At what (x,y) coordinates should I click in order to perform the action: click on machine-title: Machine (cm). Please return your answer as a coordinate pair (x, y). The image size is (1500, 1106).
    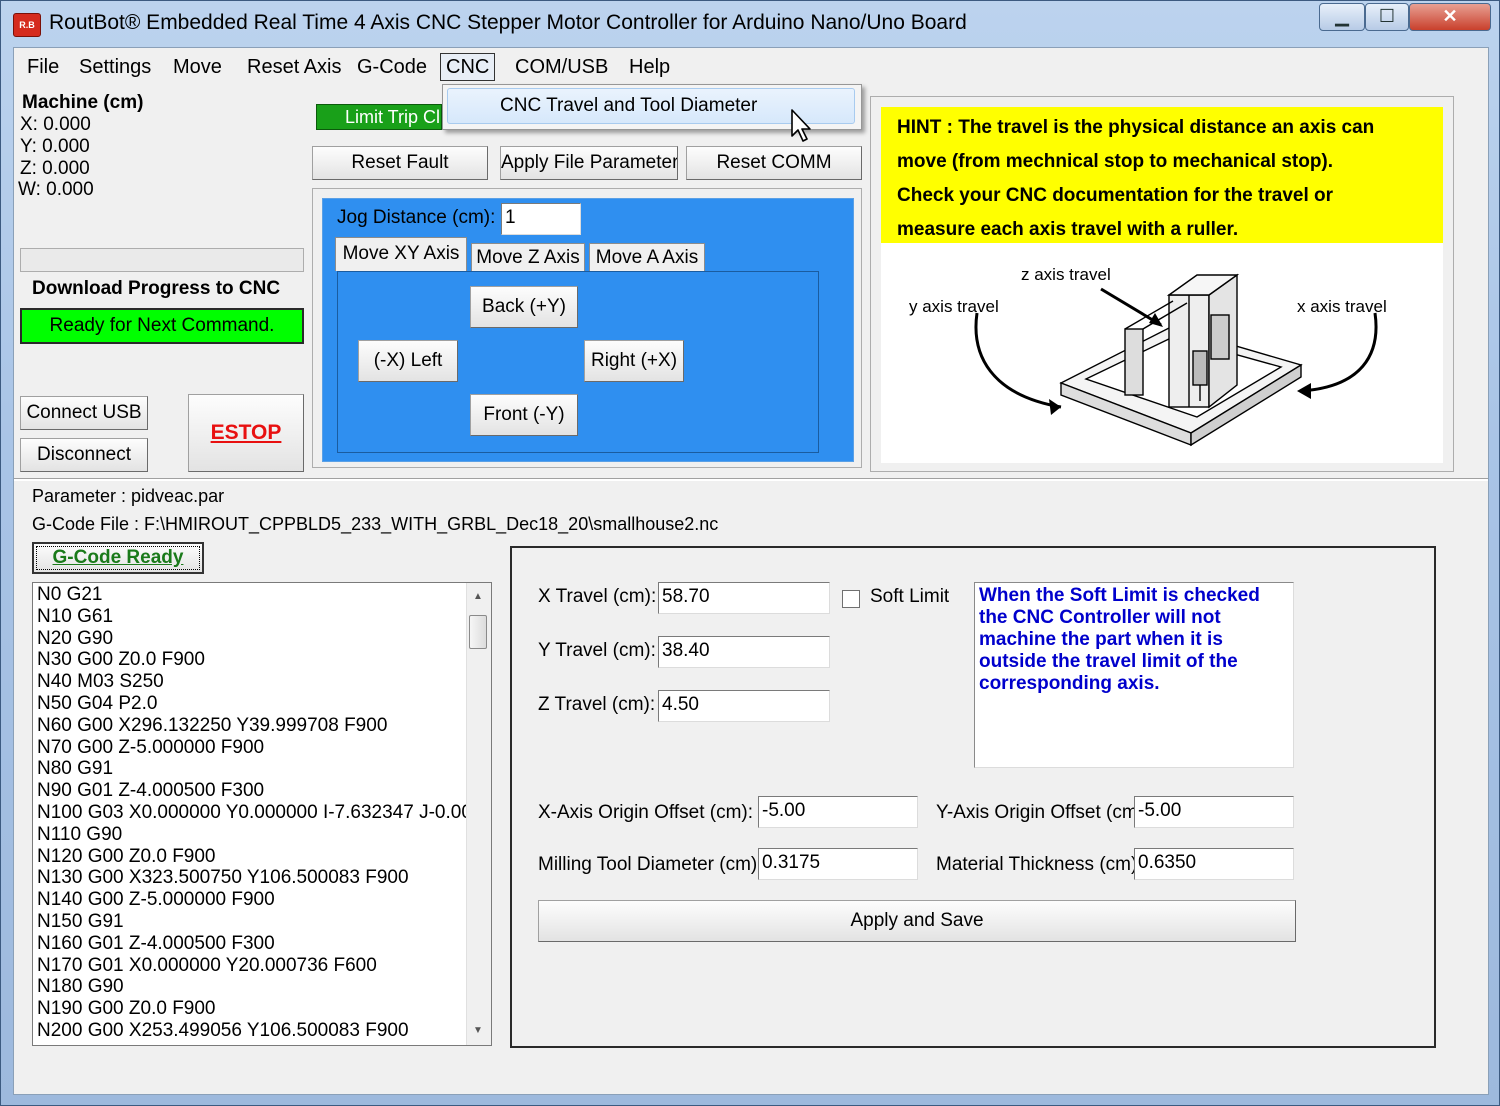
    Looking at the image, I should click on (83, 102).